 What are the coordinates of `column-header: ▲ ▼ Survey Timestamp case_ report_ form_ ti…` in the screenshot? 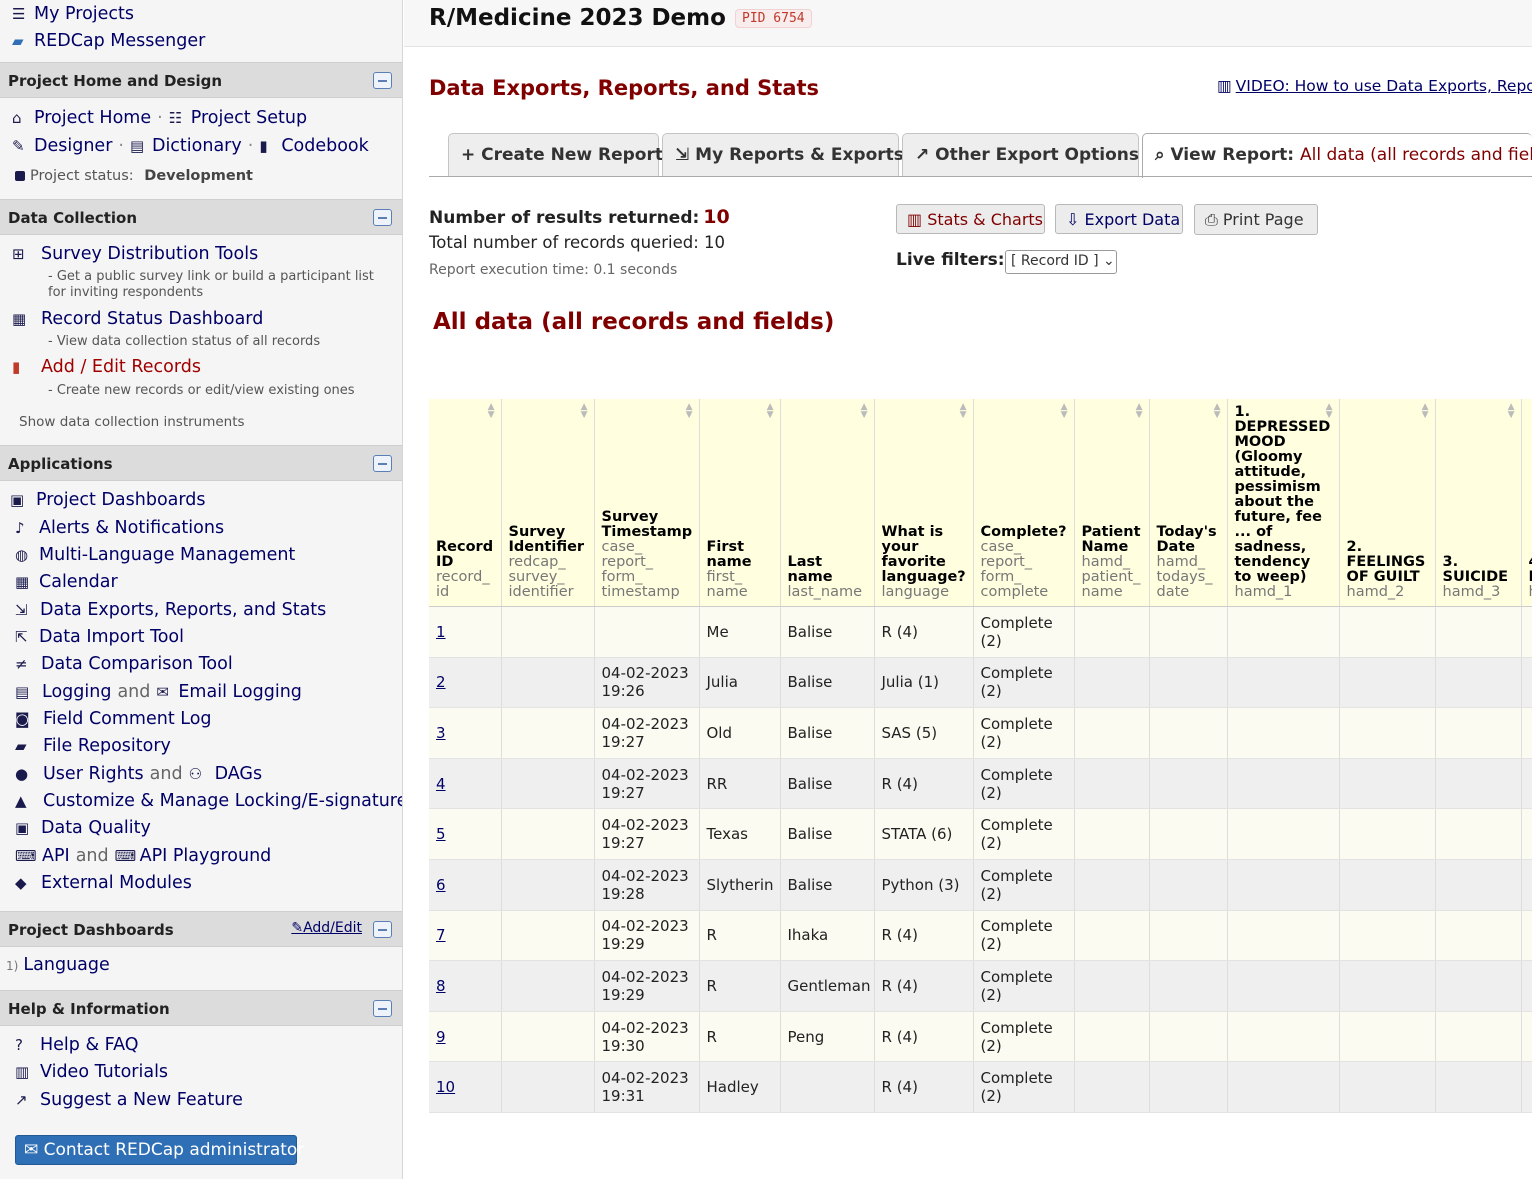 It's located at (647, 503).